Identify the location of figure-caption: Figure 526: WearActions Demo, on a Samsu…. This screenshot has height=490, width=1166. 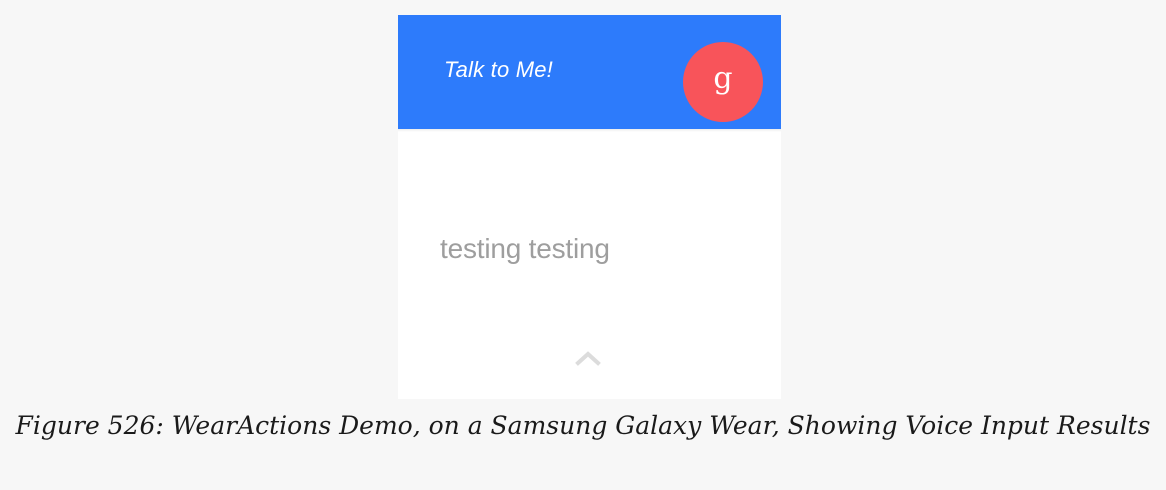
(583, 425).